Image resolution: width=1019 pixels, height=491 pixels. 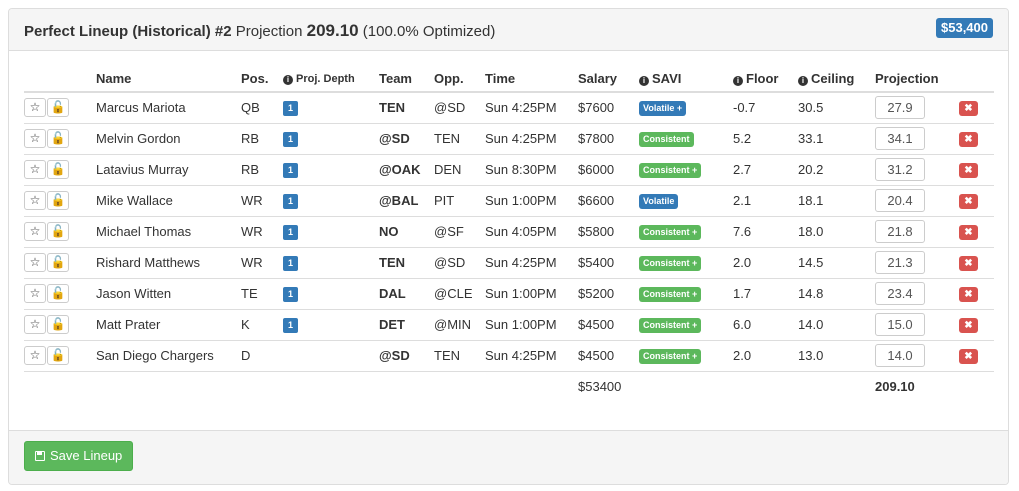 I want to click on projection-input: 23.4, so click(x=900, y=293).